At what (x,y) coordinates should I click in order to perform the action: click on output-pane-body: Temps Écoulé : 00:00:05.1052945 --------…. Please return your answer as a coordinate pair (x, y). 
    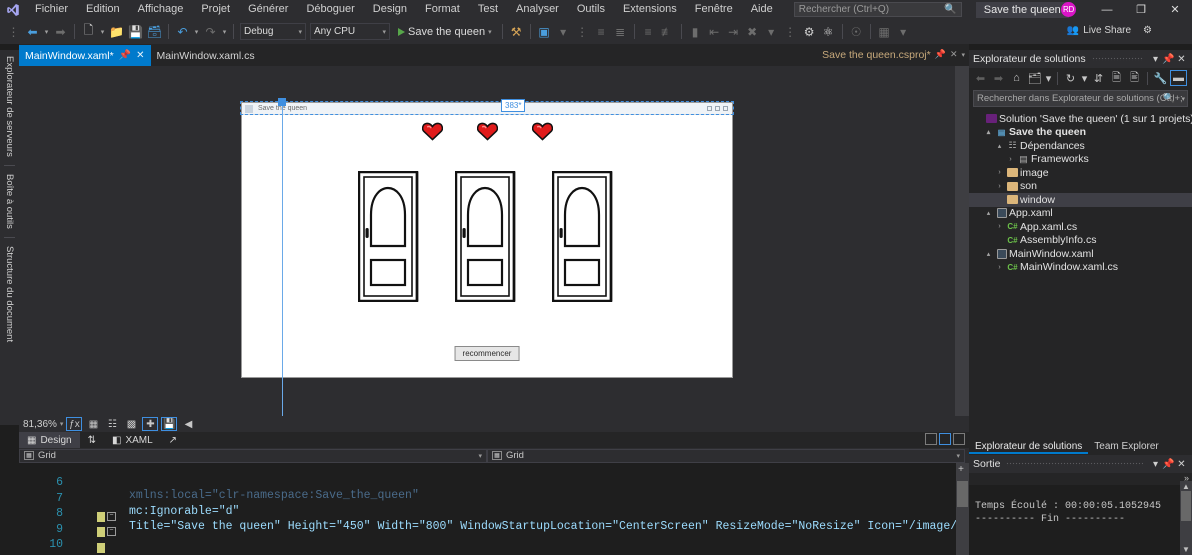
    Looking at the image, I should click on (1080, 506).